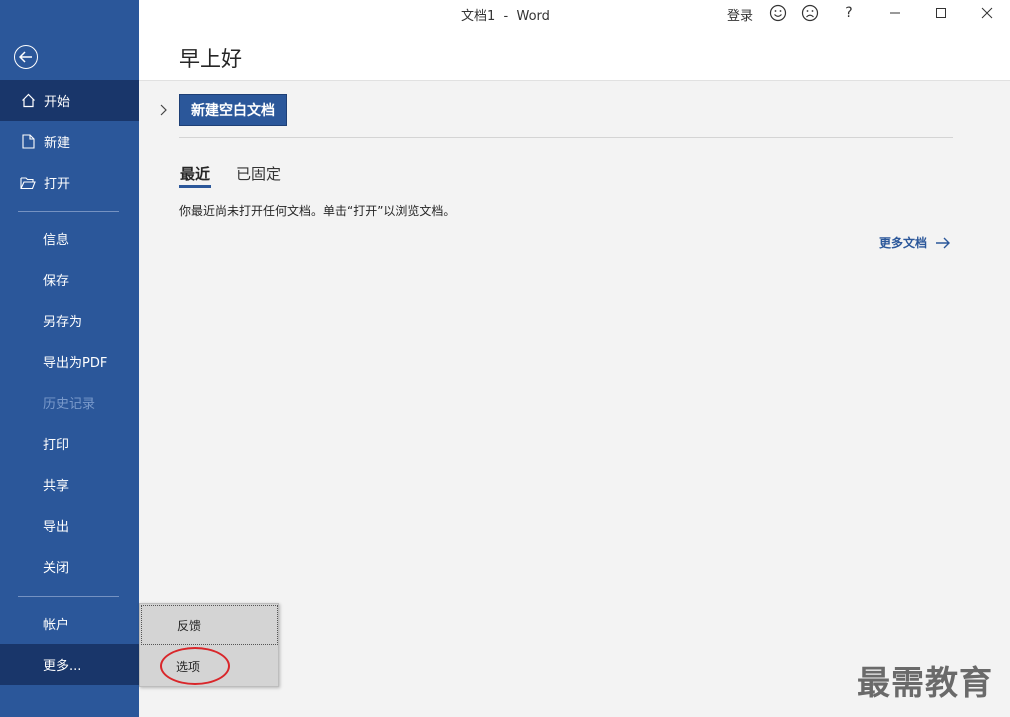  What do you see at coordinates (233, 110) in the screenshot?
I see `new-blank-document-button: 新建空白文档` at bounding box center [233, 110].